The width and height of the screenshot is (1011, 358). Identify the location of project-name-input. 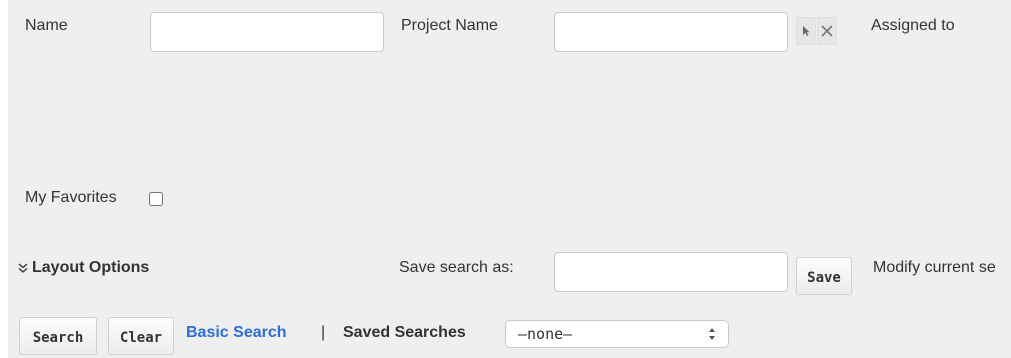
(671, 32).